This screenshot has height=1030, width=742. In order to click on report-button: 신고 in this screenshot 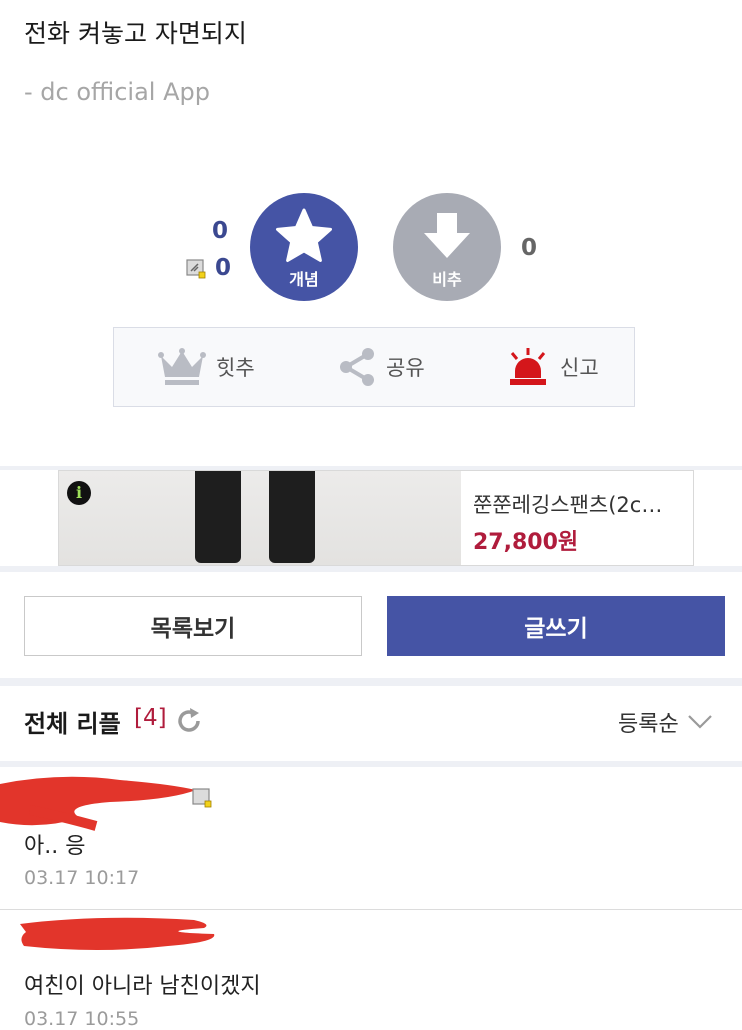, I will do `click(552, 367)`.